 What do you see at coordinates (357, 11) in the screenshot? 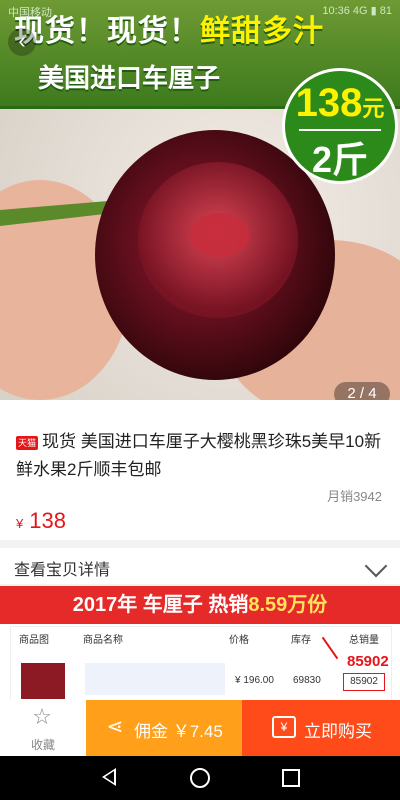
I see `status-icons: 10:36 4G ▮ 81` at bounding box center [357, 11].